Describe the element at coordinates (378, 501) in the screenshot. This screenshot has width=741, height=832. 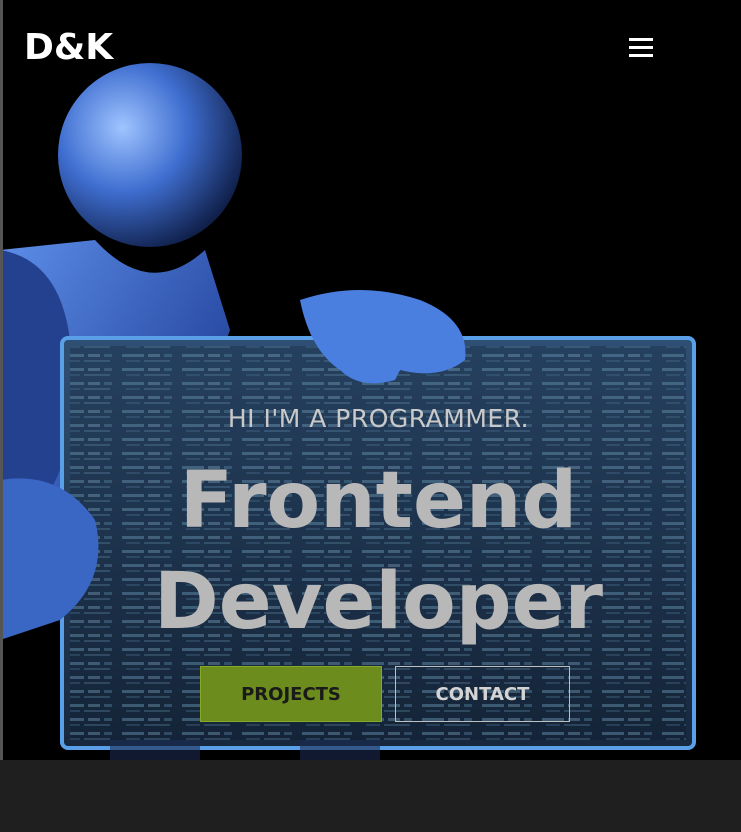
I see `hero-title-line1: Frontend` at that location.